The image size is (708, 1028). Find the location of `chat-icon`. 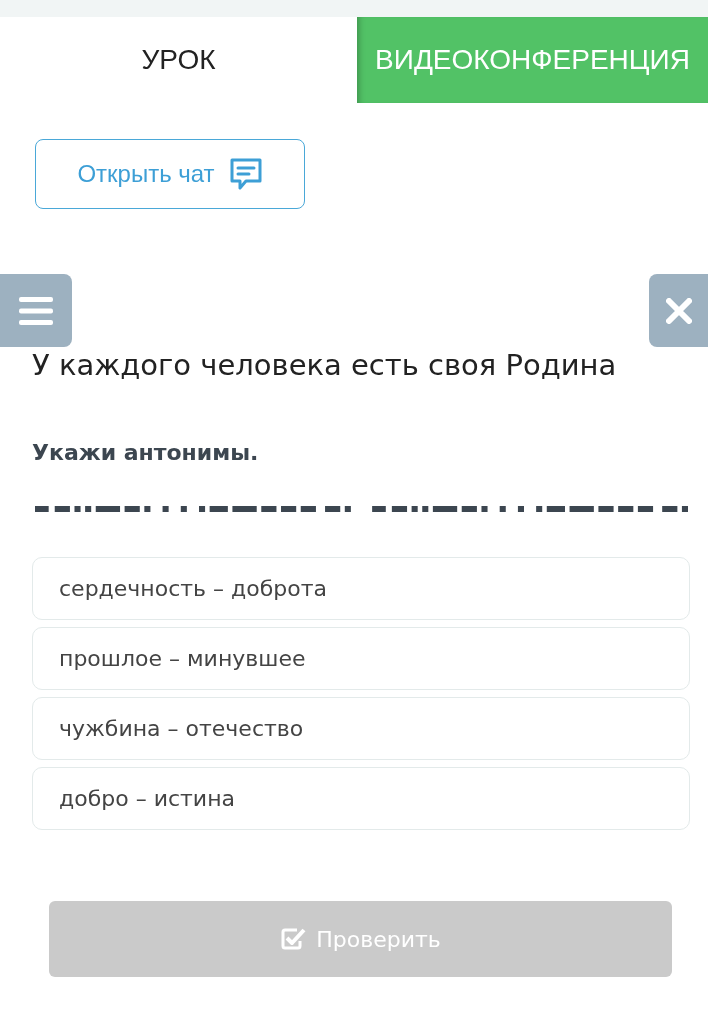

chat-icon is located at coordinates (245, 174).